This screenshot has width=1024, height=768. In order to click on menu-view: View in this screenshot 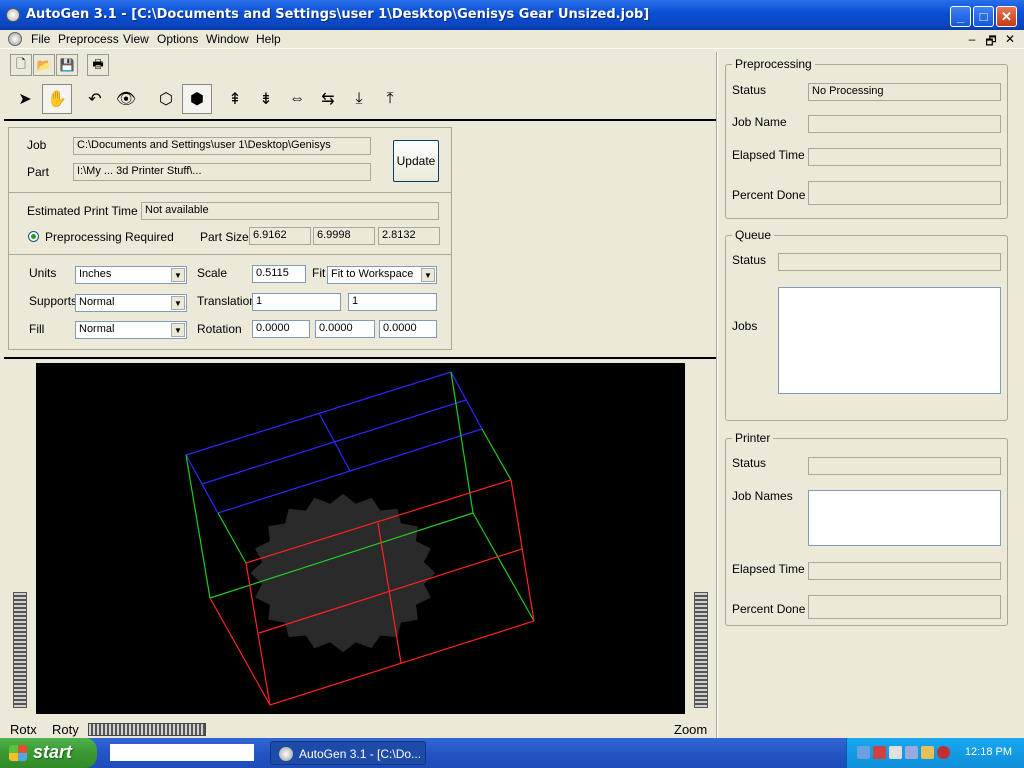, I will do `click(136, 39)`.